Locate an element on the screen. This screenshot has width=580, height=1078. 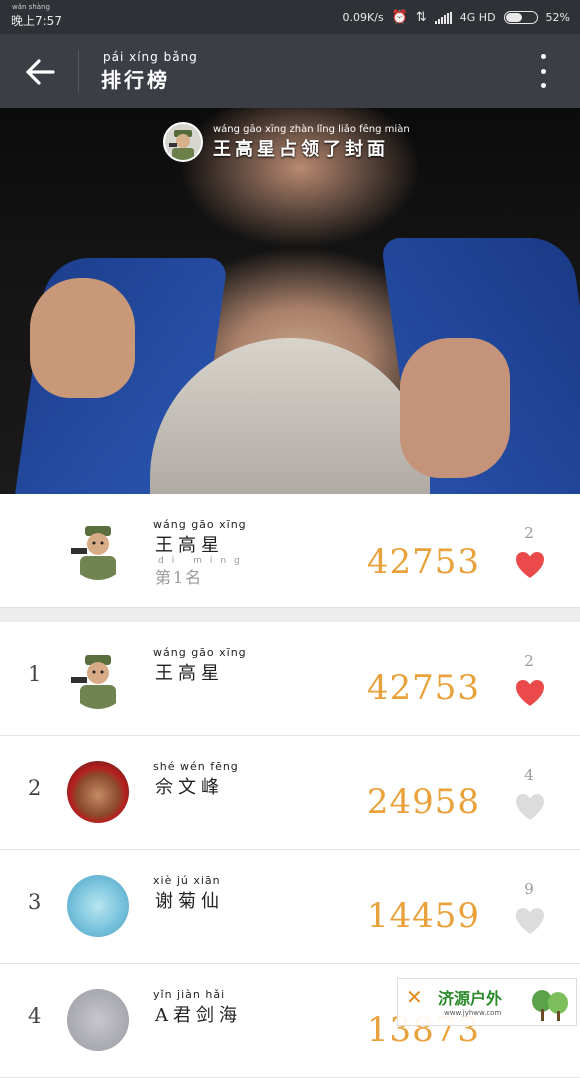
watermark-url: www.jyhww.com is located at coordinates (473, 1013).